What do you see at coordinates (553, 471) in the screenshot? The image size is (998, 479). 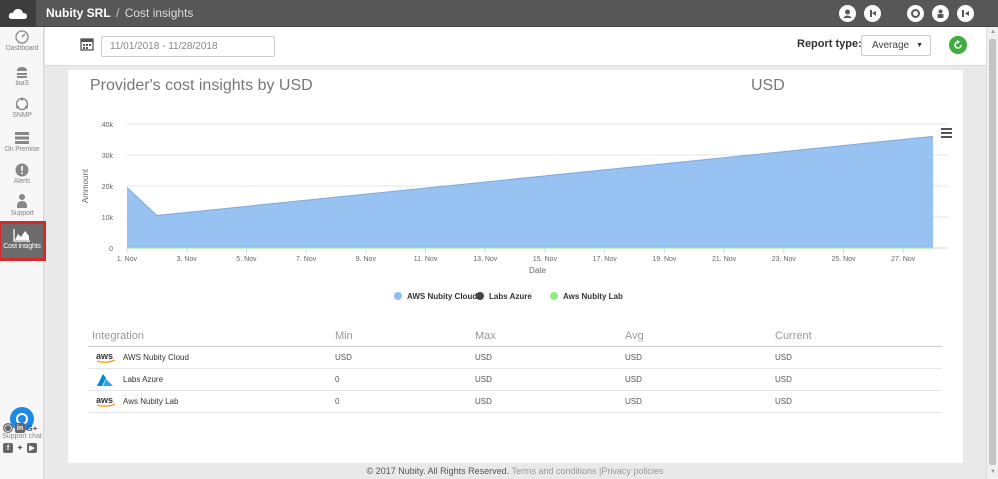 I see `terms-link: Terms and conditions` at bounding box center [553, 471].